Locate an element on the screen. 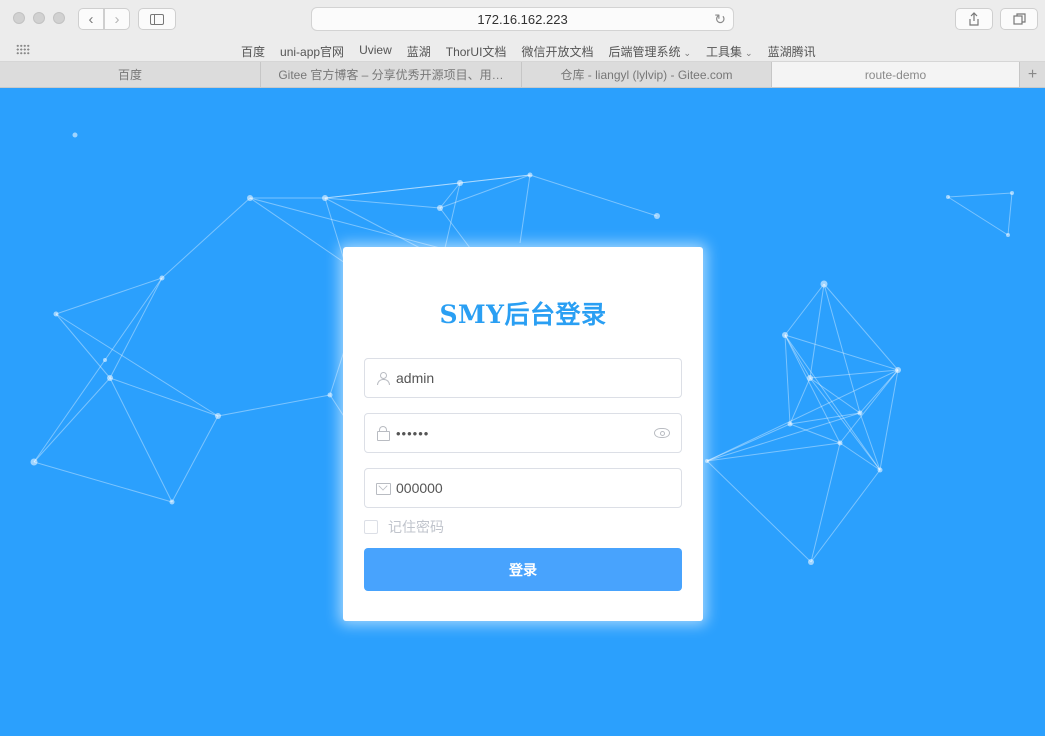  browser-tab: 仓库 - liangyl (lylvip) - Gitee.com is located at coordinates (647, 74).